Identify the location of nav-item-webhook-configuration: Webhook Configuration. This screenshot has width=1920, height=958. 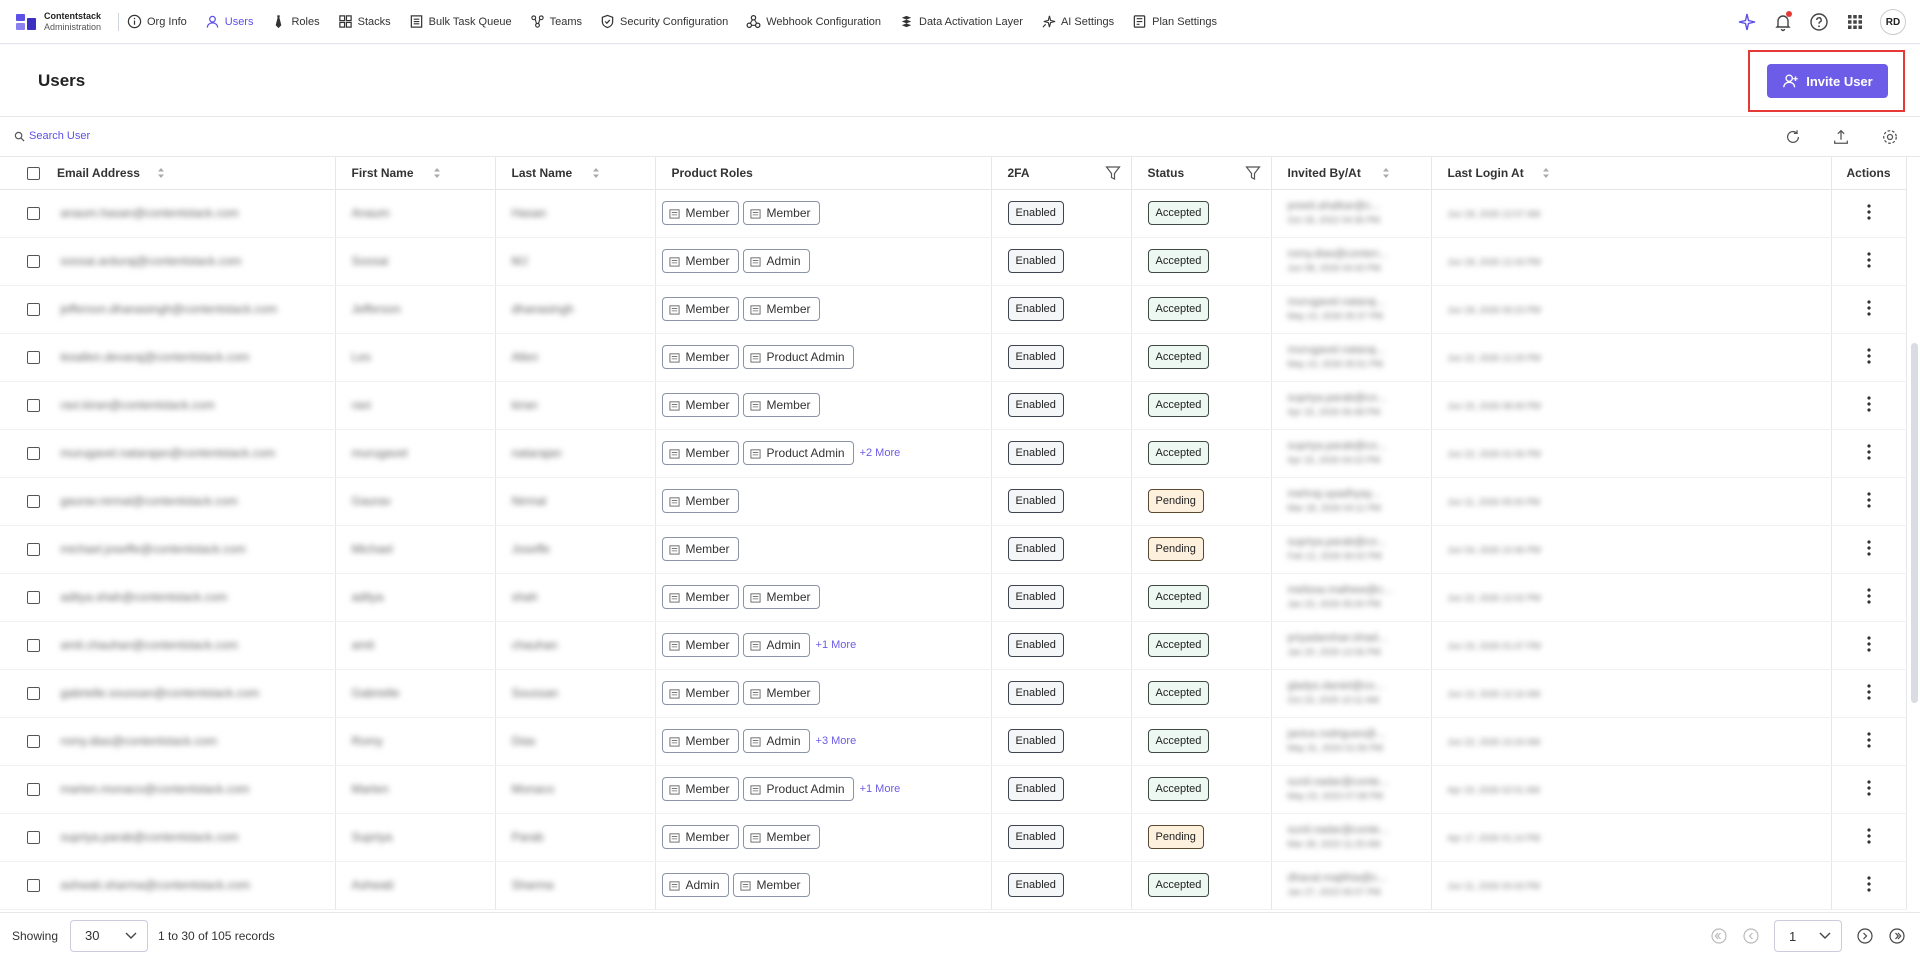
(813, 21).